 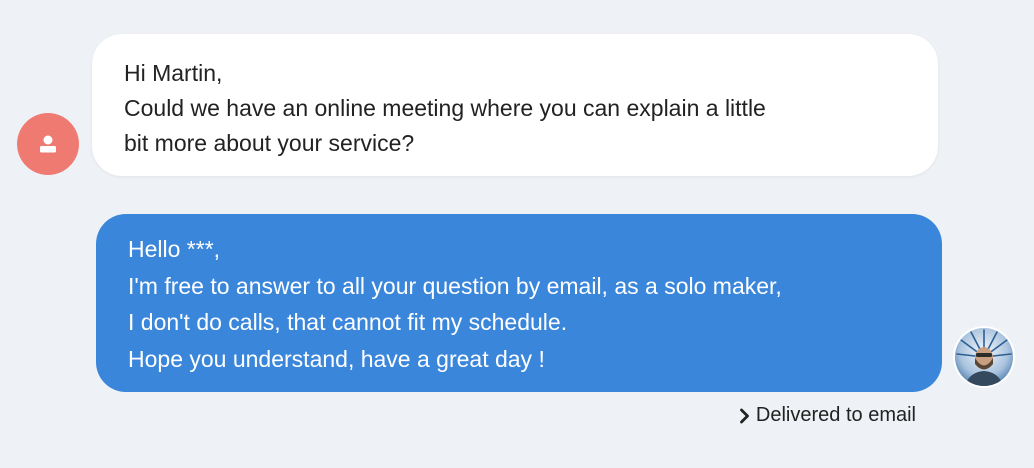 I want to click on outgoing-message-line: Hello ***,, so click(x=174, y=249).